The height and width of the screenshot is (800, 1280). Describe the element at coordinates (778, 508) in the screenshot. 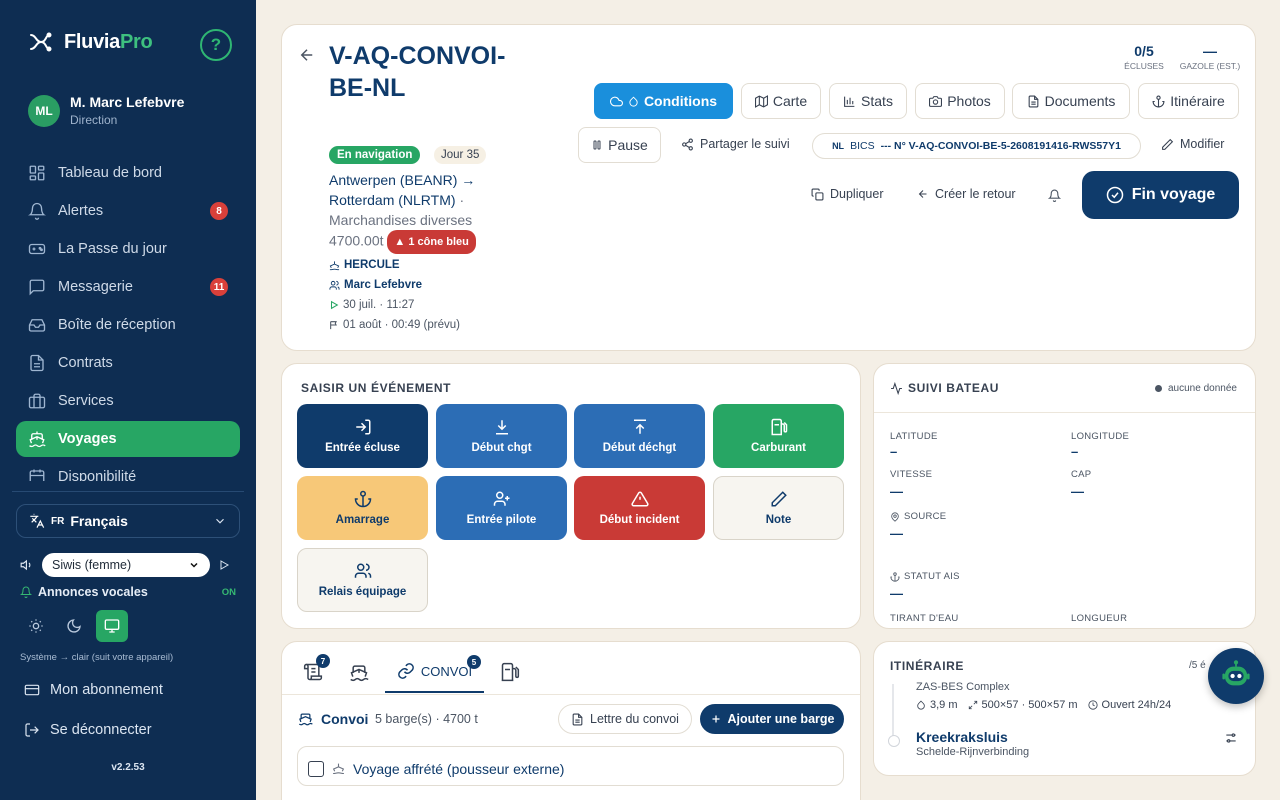

I see `event-note-button: Note` at that location.